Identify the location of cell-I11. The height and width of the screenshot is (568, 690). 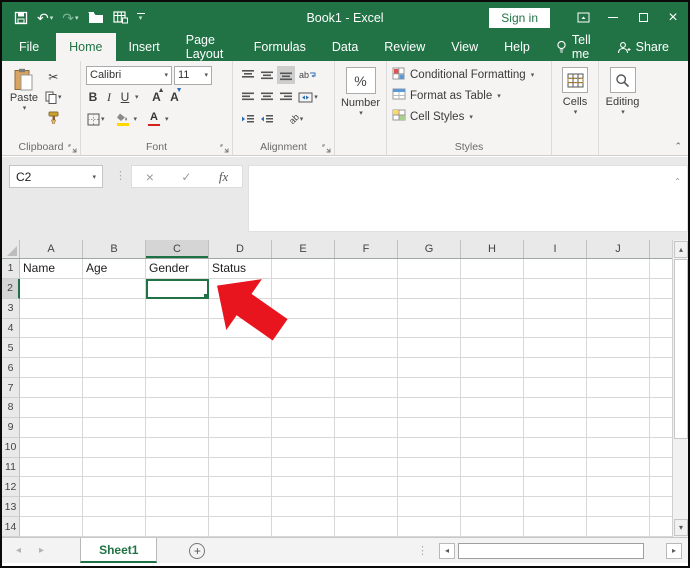
(555, 467).